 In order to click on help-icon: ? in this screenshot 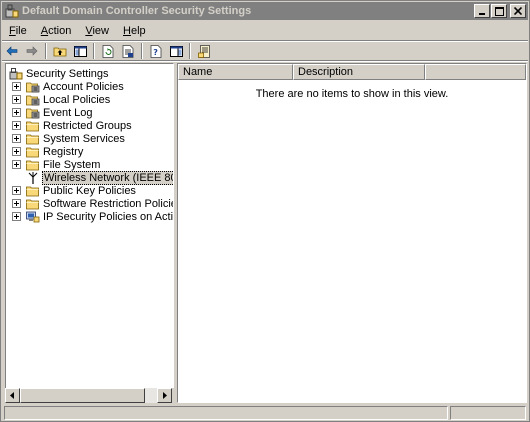, I will do `click(156, 51)`.